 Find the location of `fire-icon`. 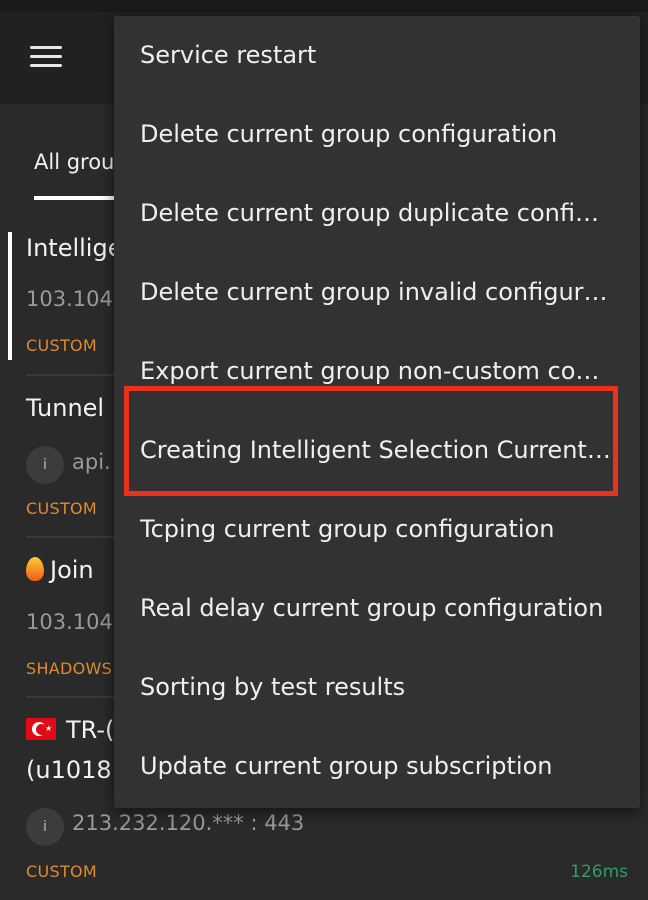

fire-icon is located at coordinates (35, 569).